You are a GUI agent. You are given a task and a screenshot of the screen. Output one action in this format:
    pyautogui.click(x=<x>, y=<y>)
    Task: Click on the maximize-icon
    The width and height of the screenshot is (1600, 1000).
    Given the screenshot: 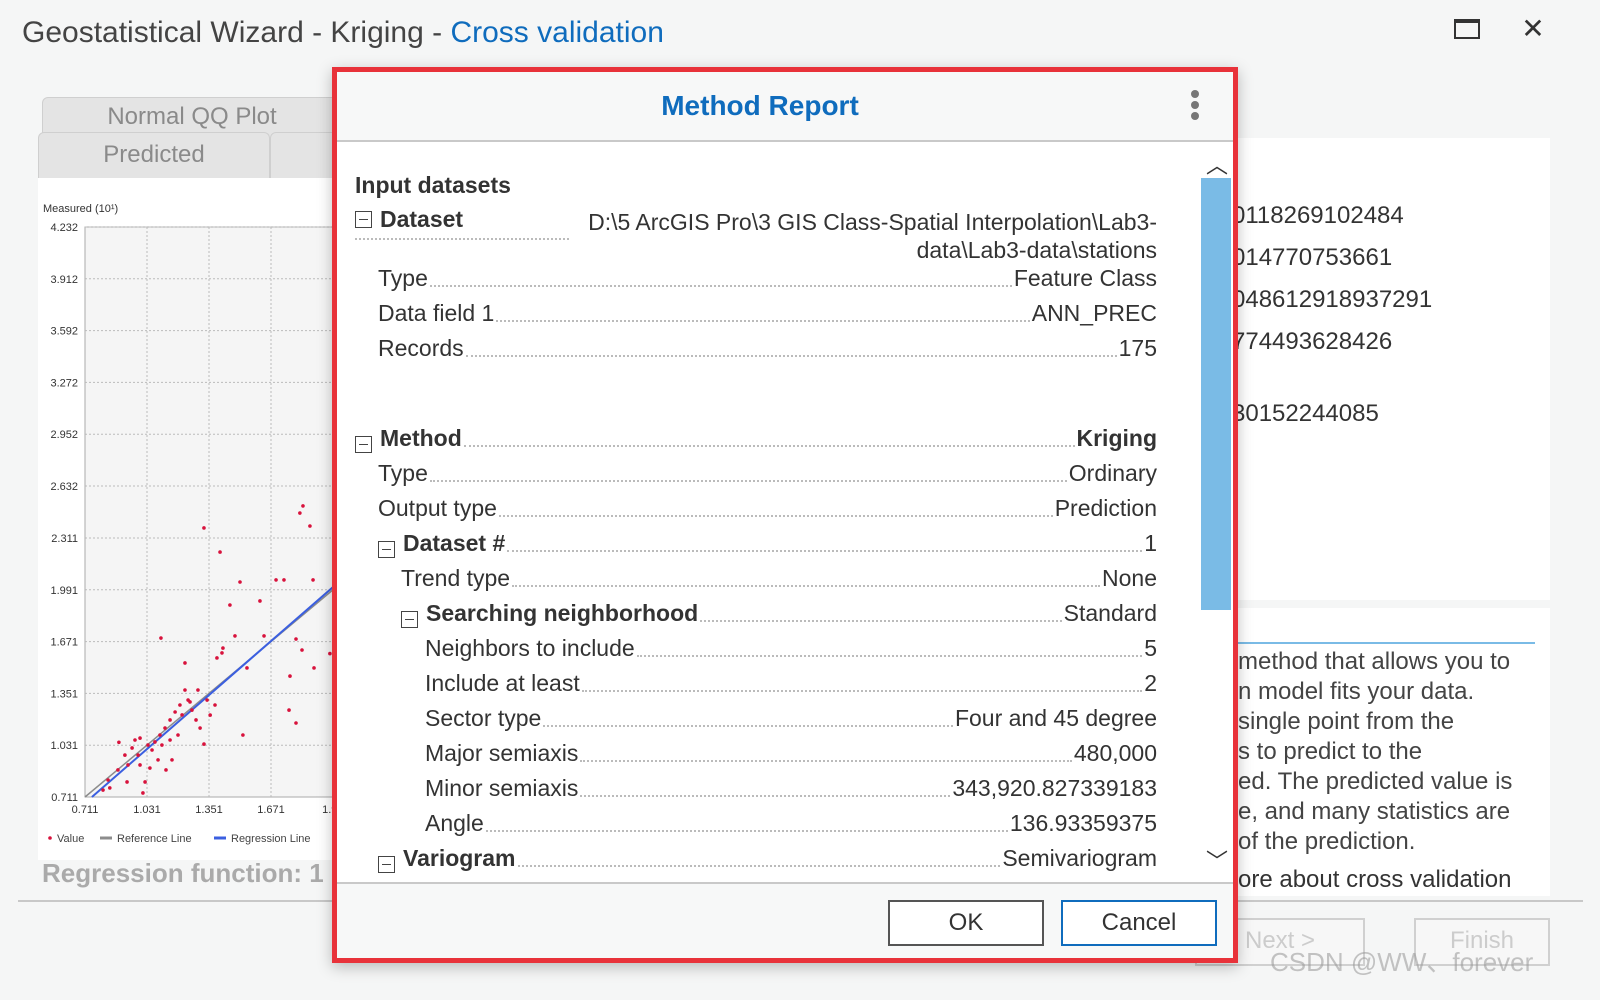 What is the action you would take?
    pyautogui.click(x=1467, y=29)
    